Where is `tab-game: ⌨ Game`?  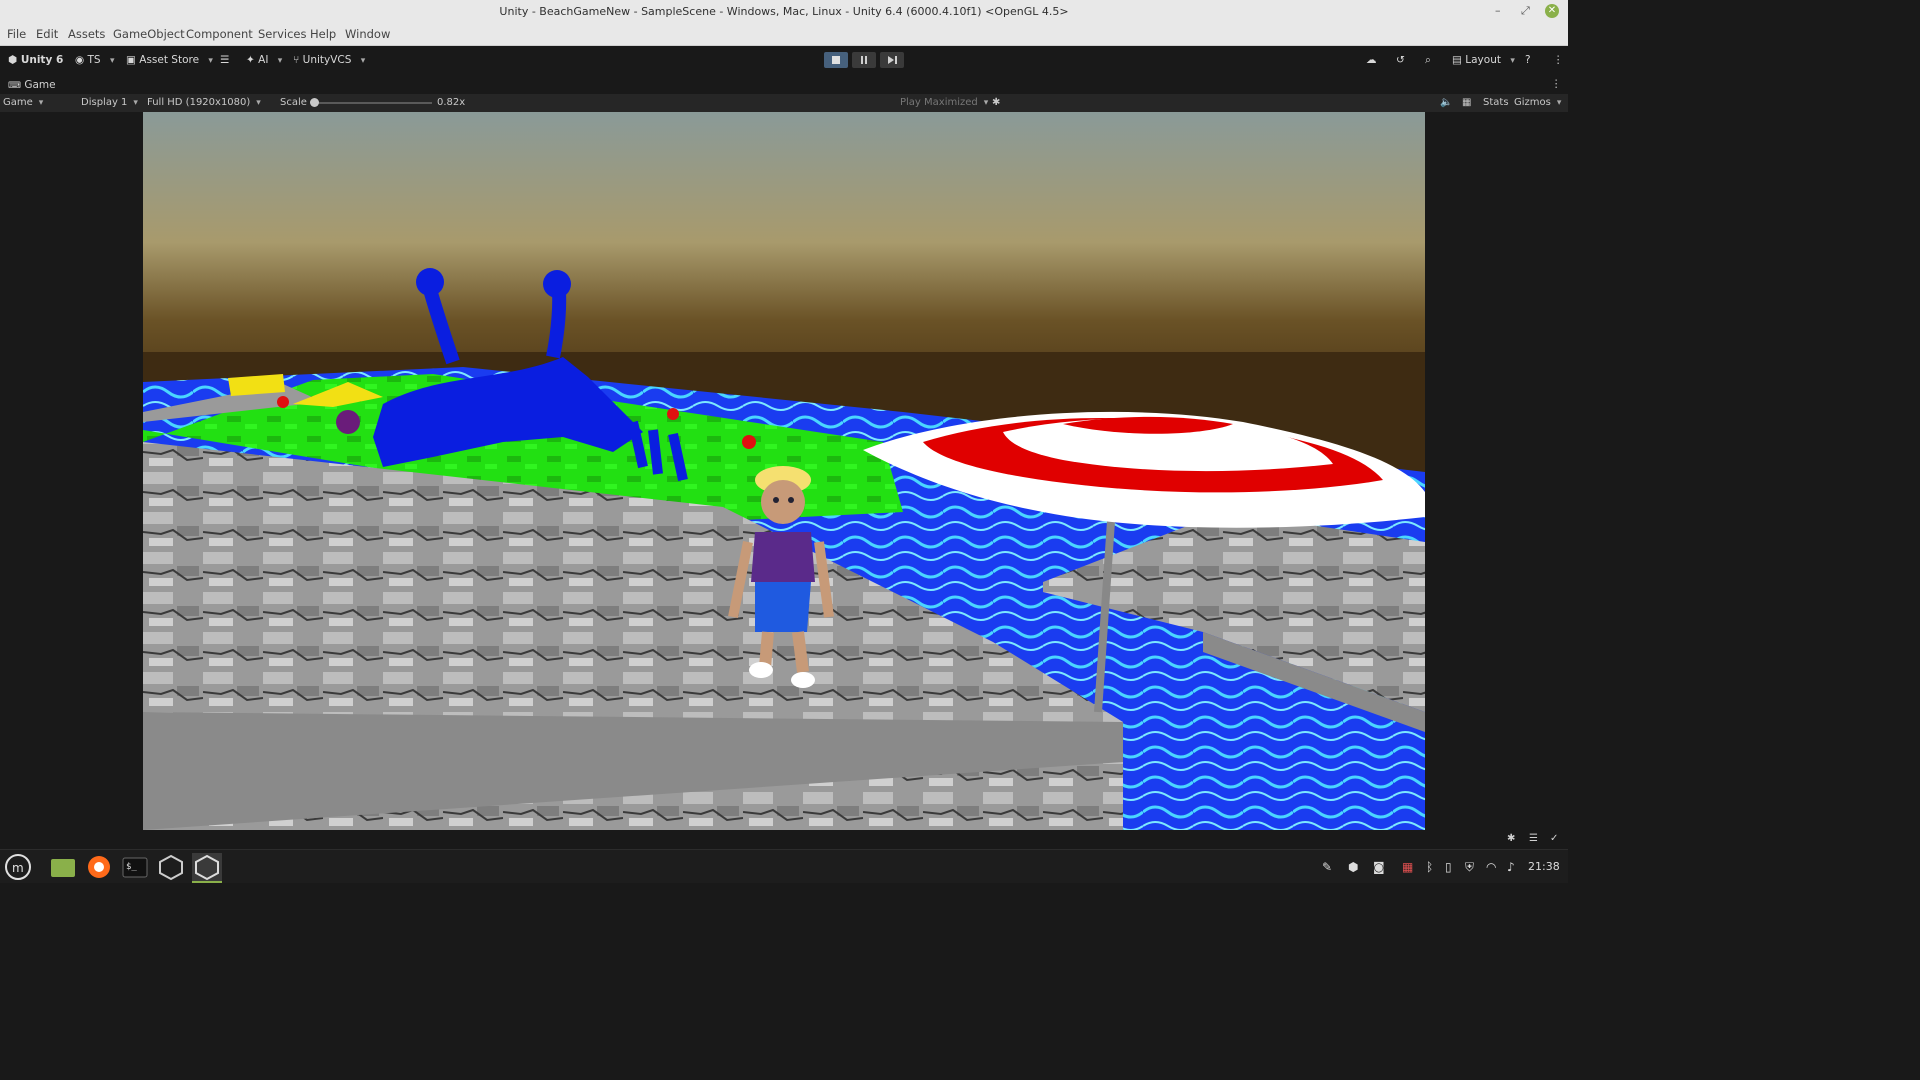
tab-game: ⌨ Game is located at coordinates (32, 85).